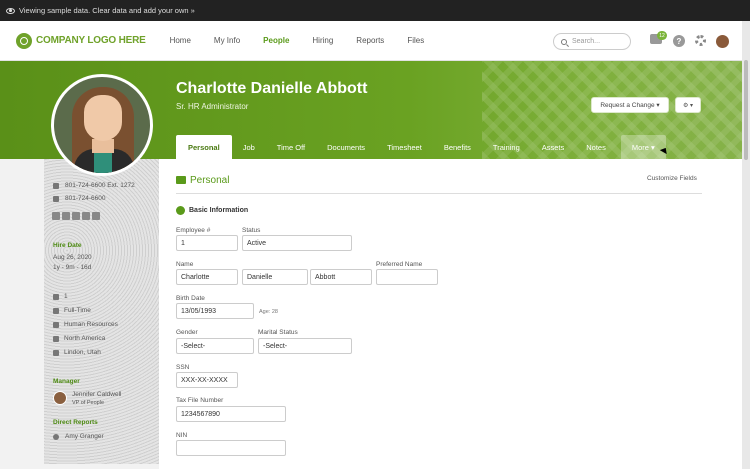 The image size is (750, 469). What do you see at coordinates (86, 216) in the screenshot?
I see `facebook-icon` at bounding box center [86, 216].